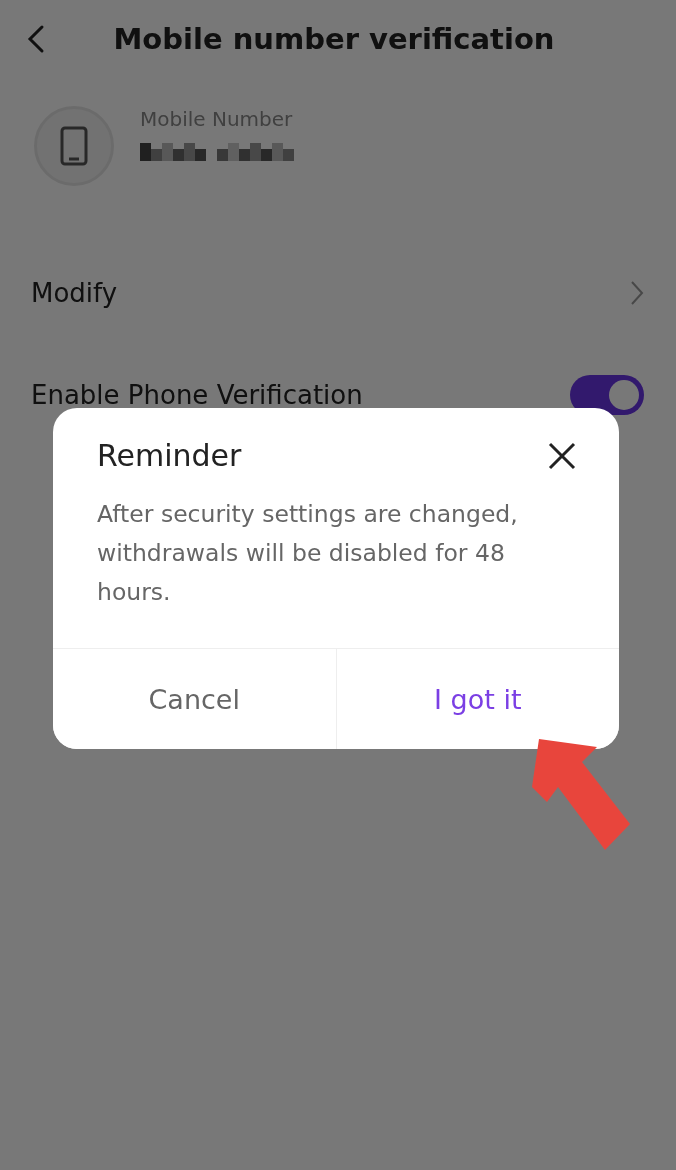  I want to click on field-label: Mobile Number, so click(217, 119).